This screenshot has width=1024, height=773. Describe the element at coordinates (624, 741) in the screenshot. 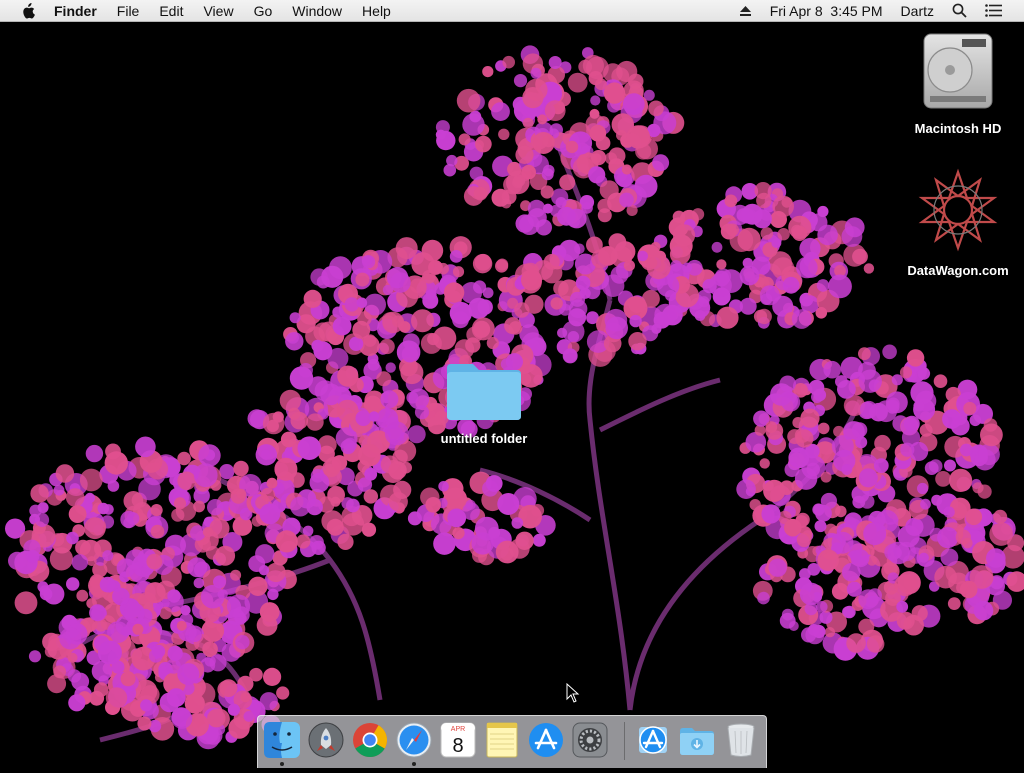

I see `dock-separator` at that location.